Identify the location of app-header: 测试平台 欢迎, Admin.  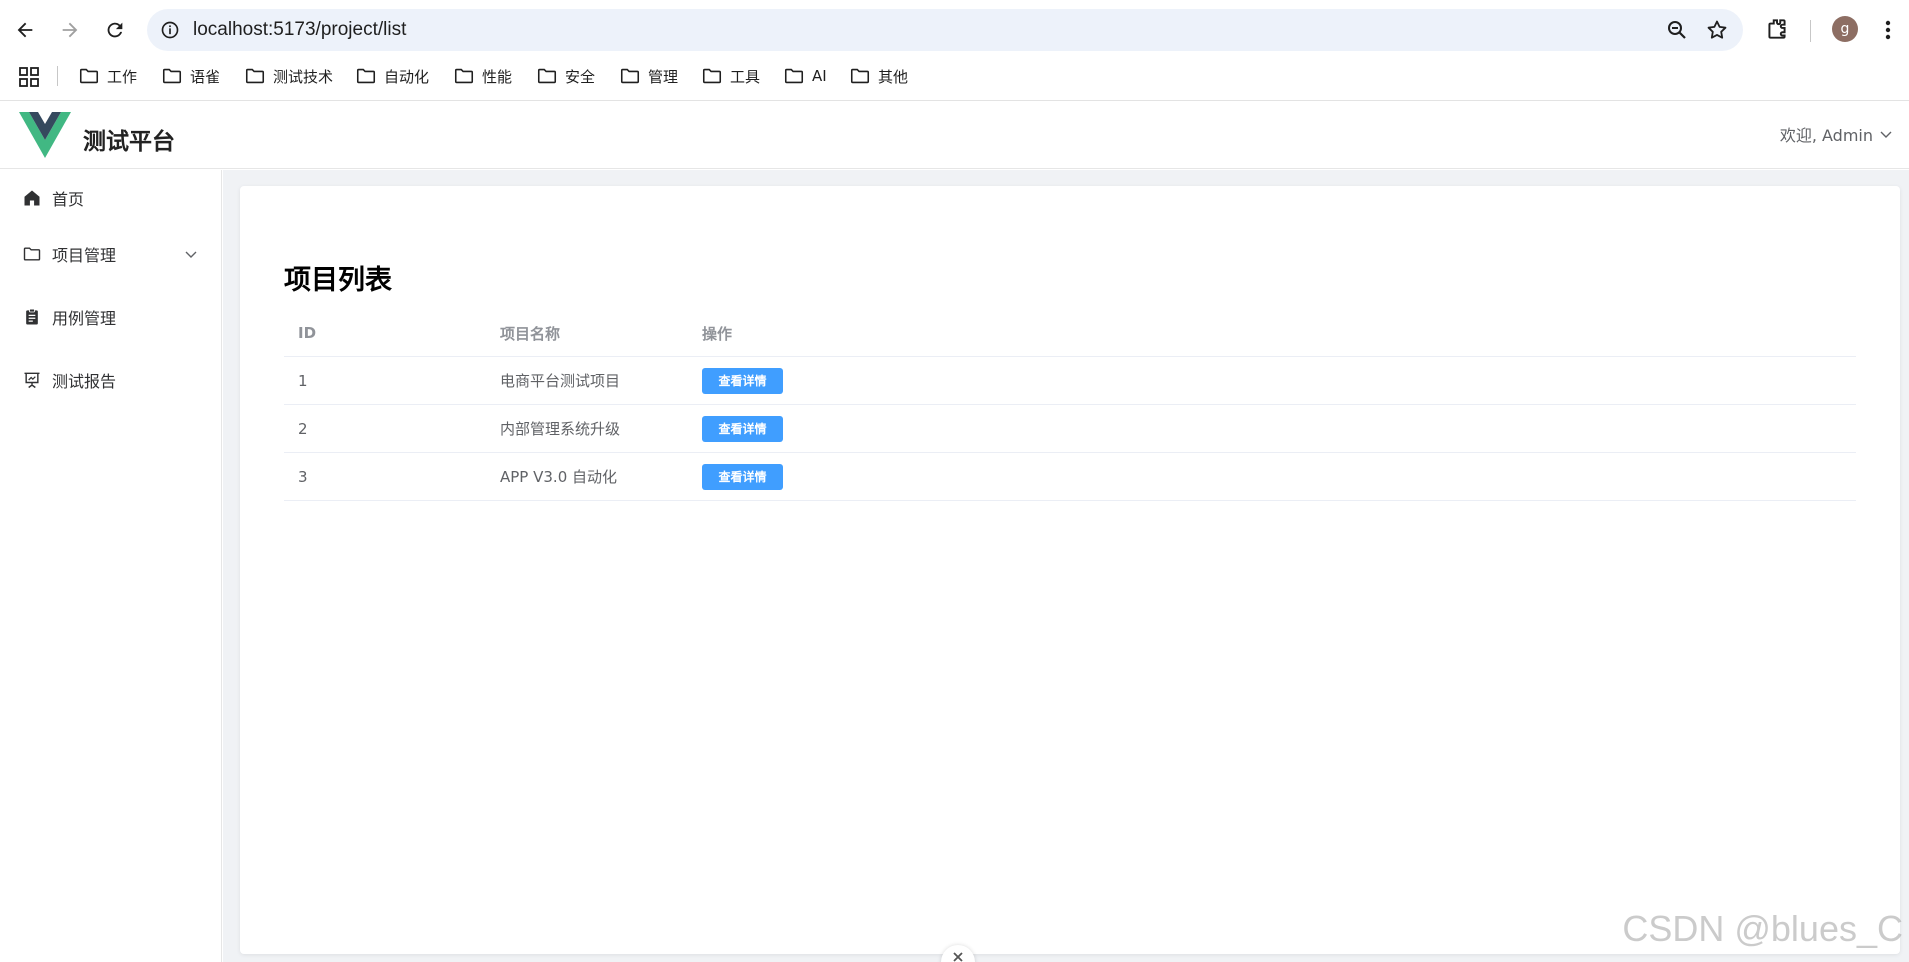
(954, 135).